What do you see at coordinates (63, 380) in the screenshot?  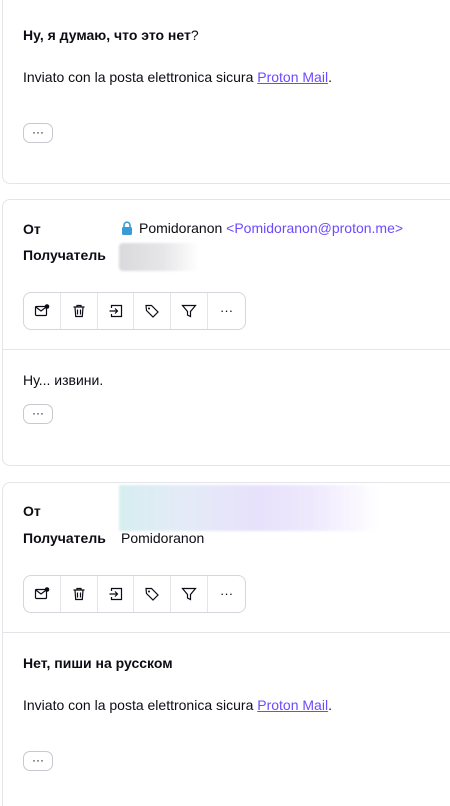 I see `message-body: Ну... извини.` at bounding box center [63, 380].